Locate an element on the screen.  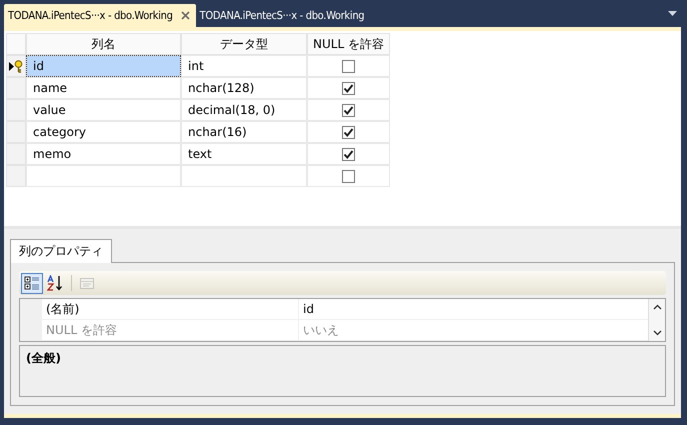
property-pages-icon is located at coordinates (87, 283).